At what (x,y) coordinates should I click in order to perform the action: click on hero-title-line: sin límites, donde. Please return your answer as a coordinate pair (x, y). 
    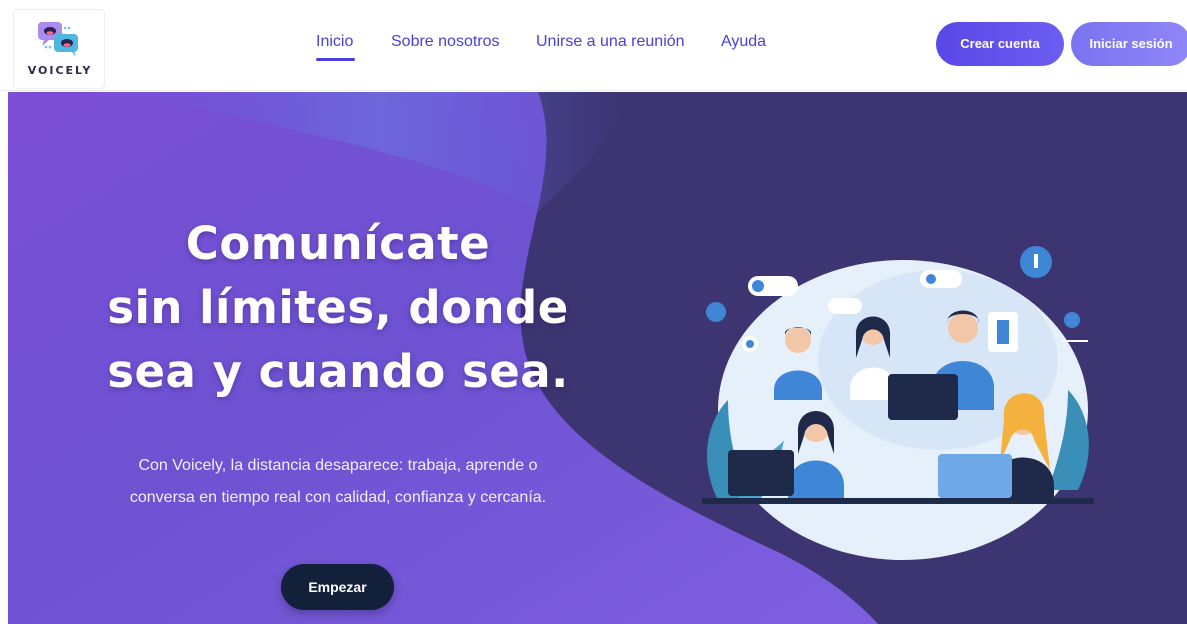
    Looking at the image, I should click on (338, 307).